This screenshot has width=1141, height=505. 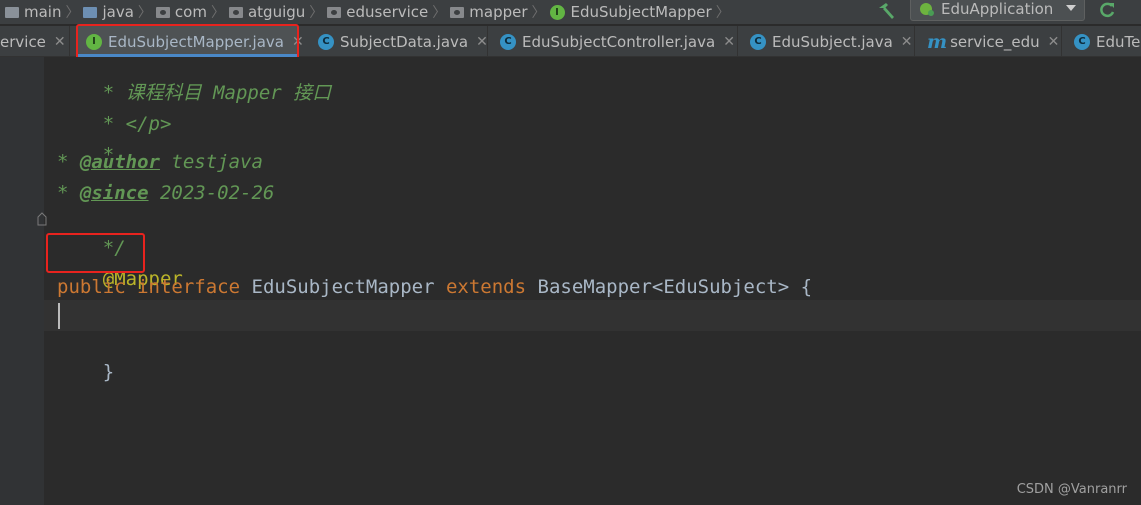 What do you see at coordinates (937, 41) in the screenshot?
I see `maven-module-icon: m` at bounding box center [937, 41].